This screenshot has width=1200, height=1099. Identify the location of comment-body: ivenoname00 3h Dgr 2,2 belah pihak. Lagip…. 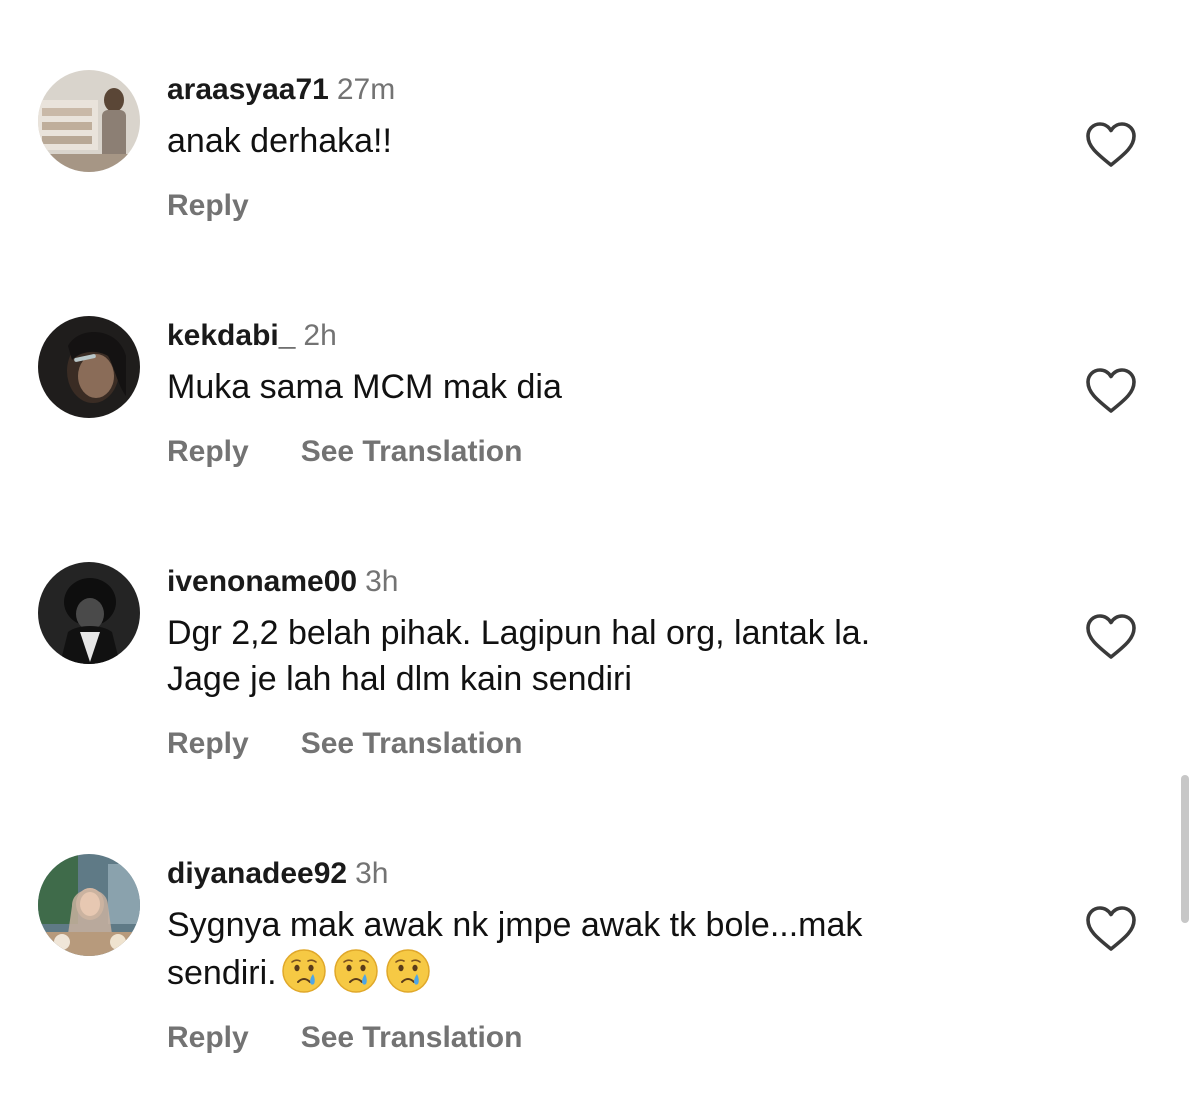
(607, 663).